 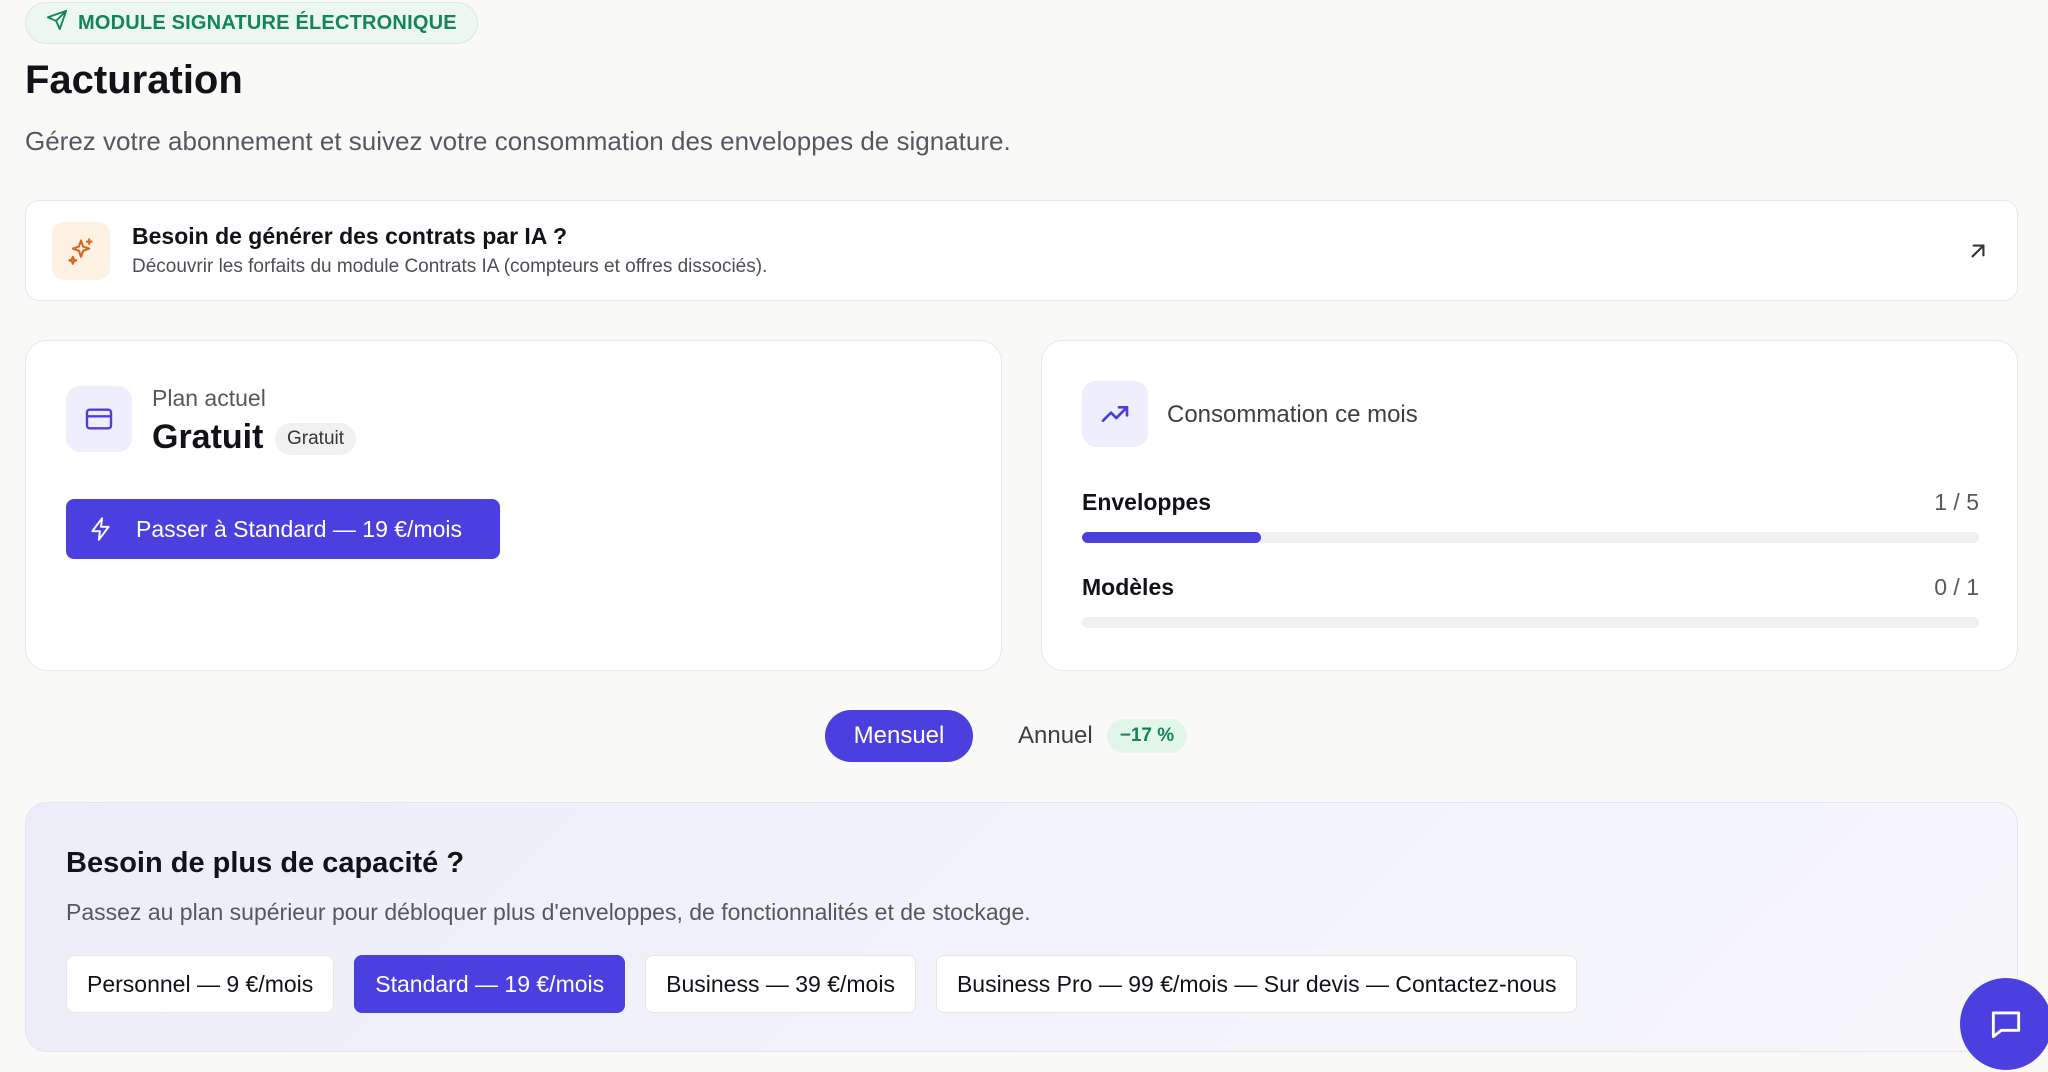 What do you see at coordinates (1147, 502) in the screenshot?
I see `meter-name: Enveloppes` at bounding box center [1147, 502].